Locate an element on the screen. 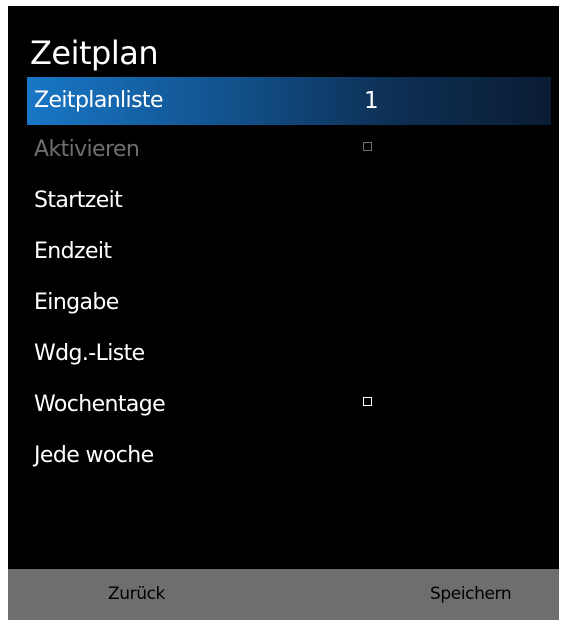  menu-item-input: Eingabe is located at coordinates (283, 303).